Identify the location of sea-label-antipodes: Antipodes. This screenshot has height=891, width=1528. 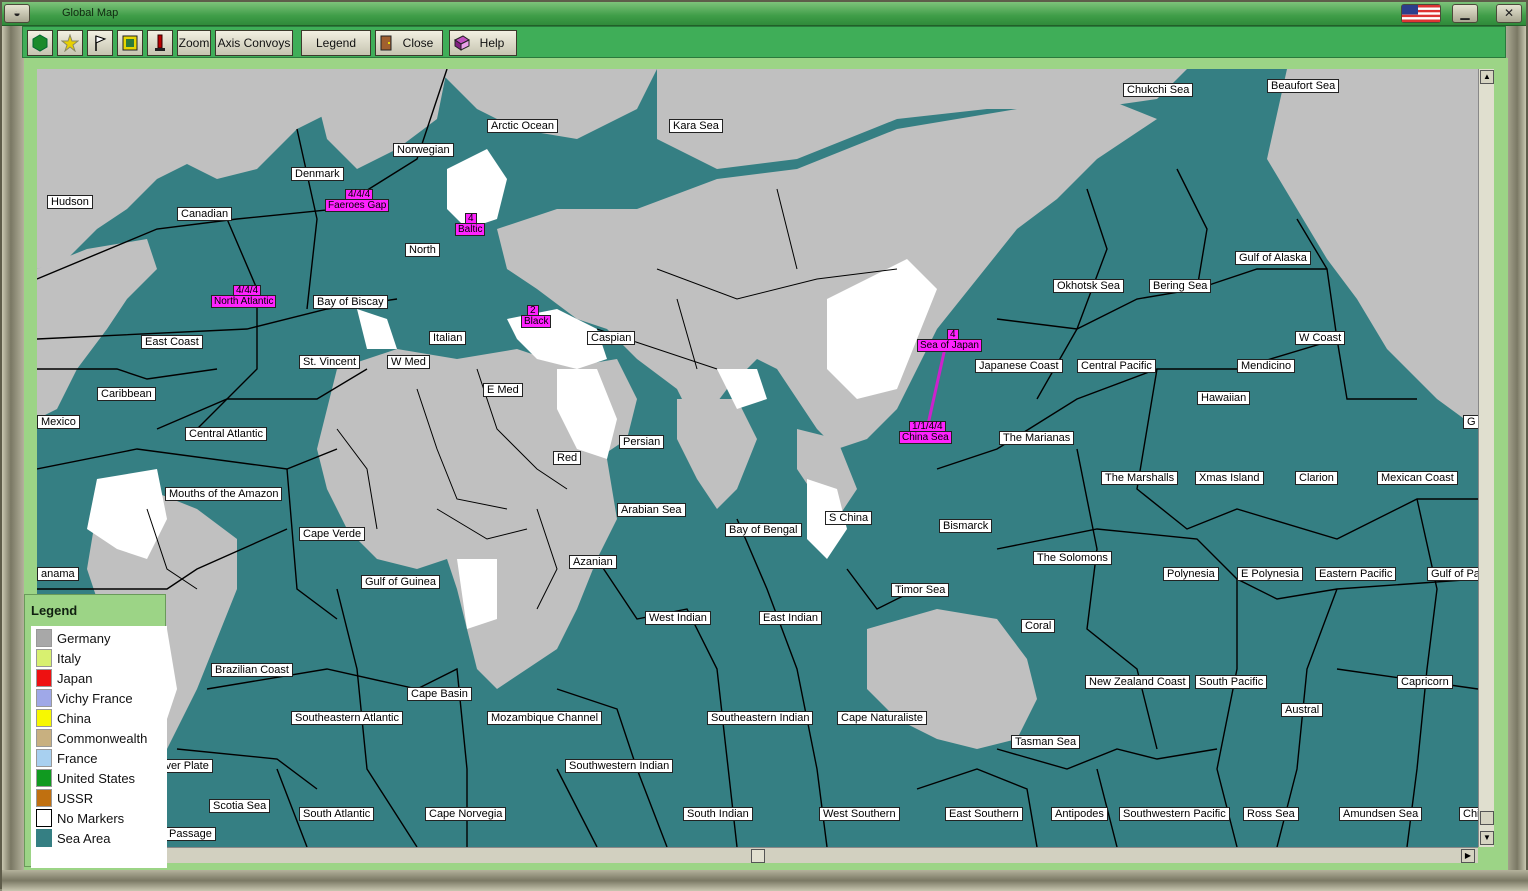
(1079, 814).